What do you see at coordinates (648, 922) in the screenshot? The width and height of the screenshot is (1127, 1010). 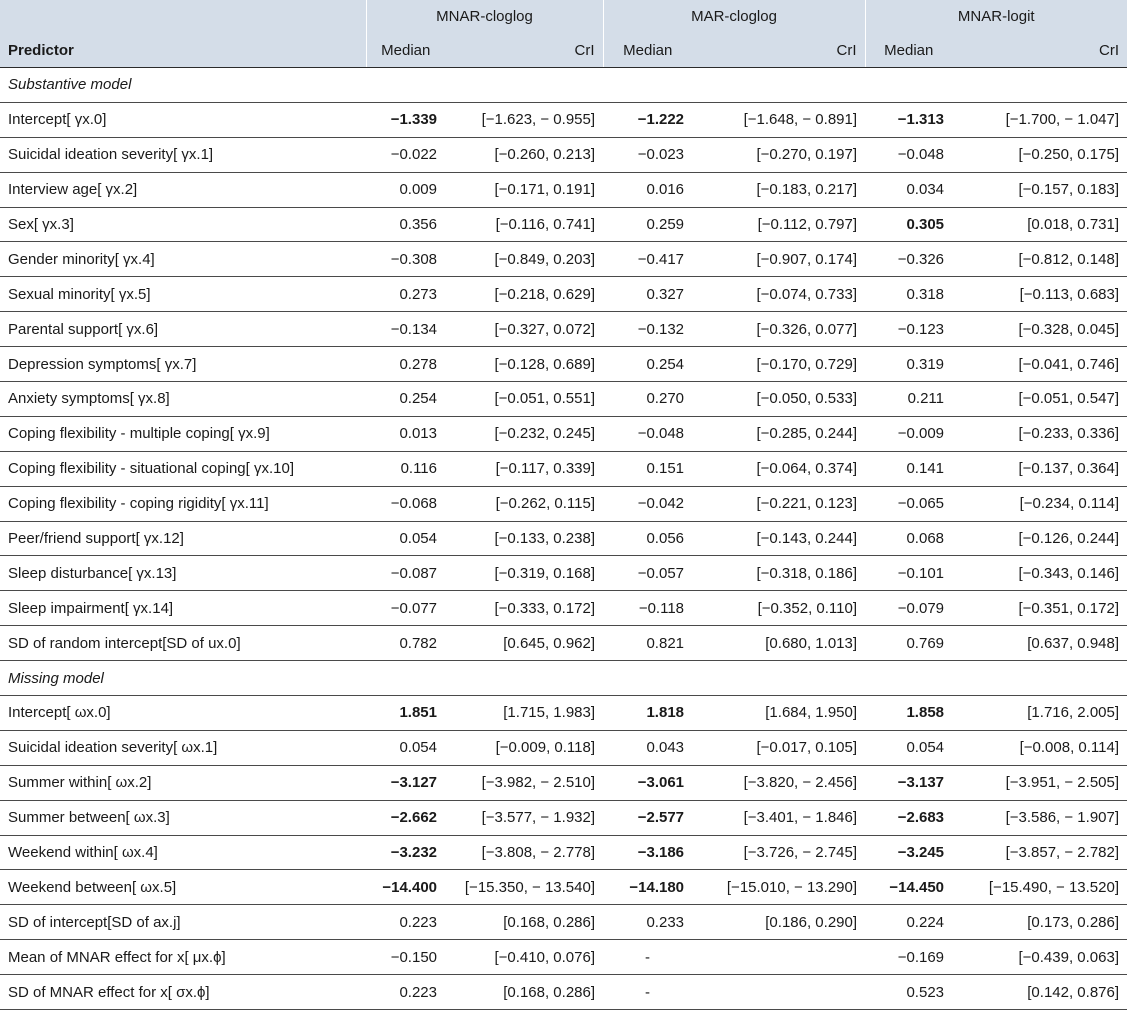 I see `median-cell: 0.233` at bounding box center [648, 922].